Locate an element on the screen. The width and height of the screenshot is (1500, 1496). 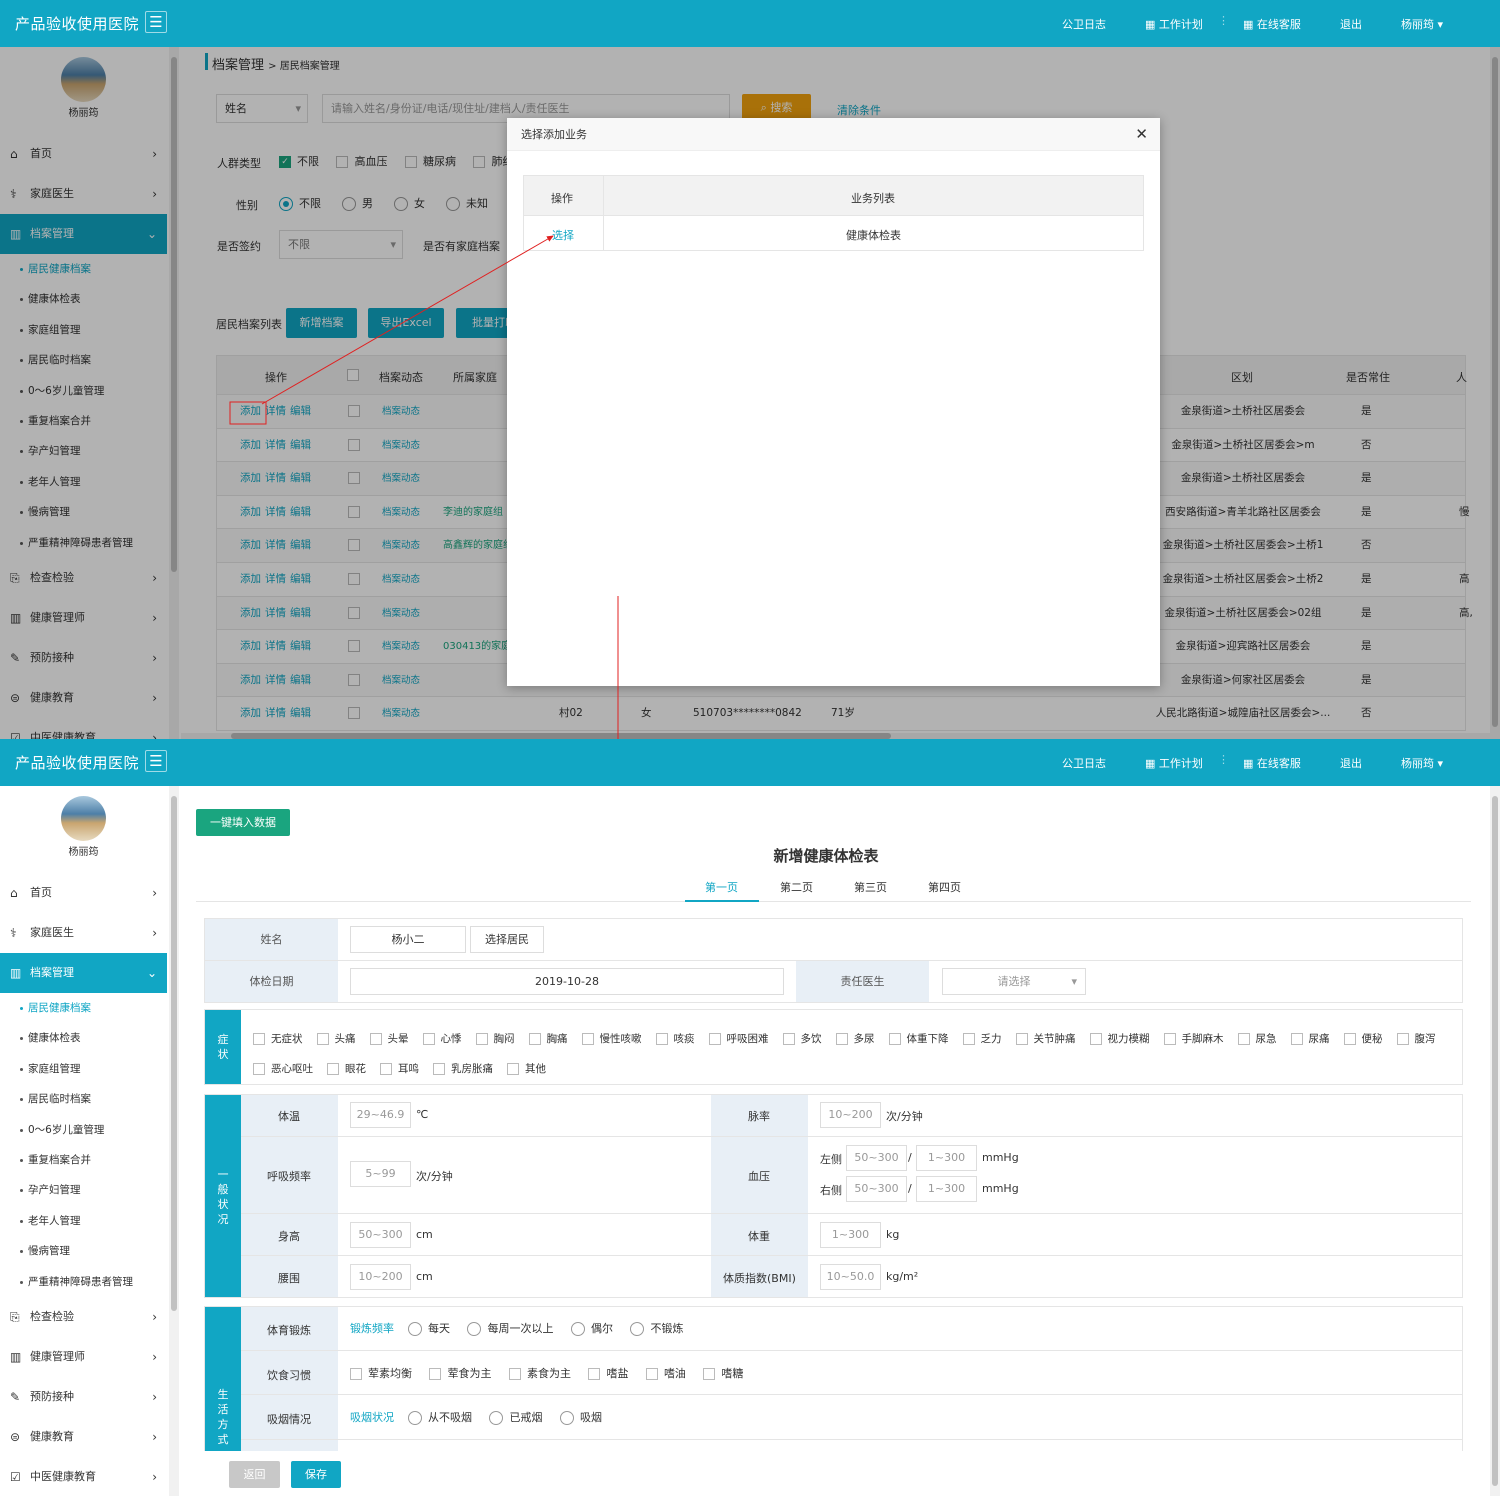
symptom-option: 头晕 is located at coordinates (389, 1039).